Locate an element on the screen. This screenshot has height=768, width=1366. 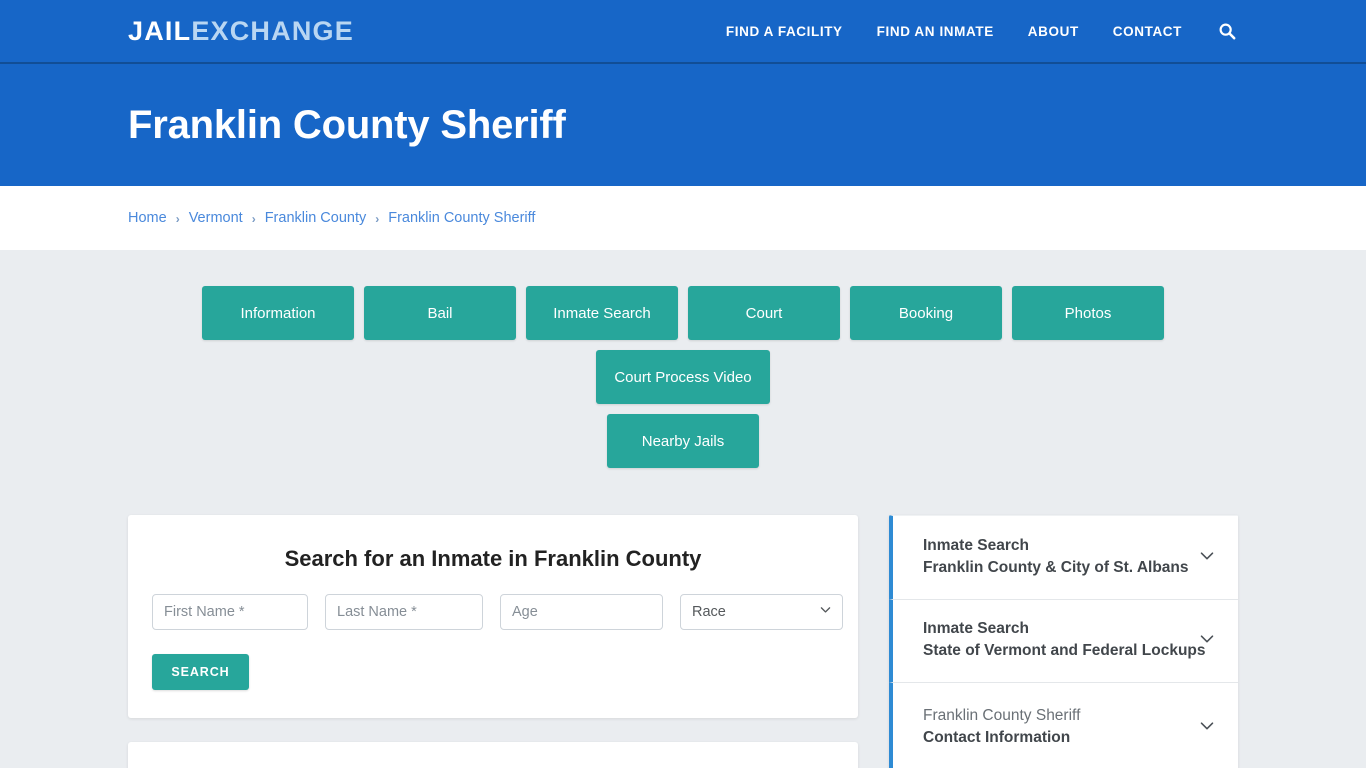
race-select: Race is located at coordinates (761, 612).